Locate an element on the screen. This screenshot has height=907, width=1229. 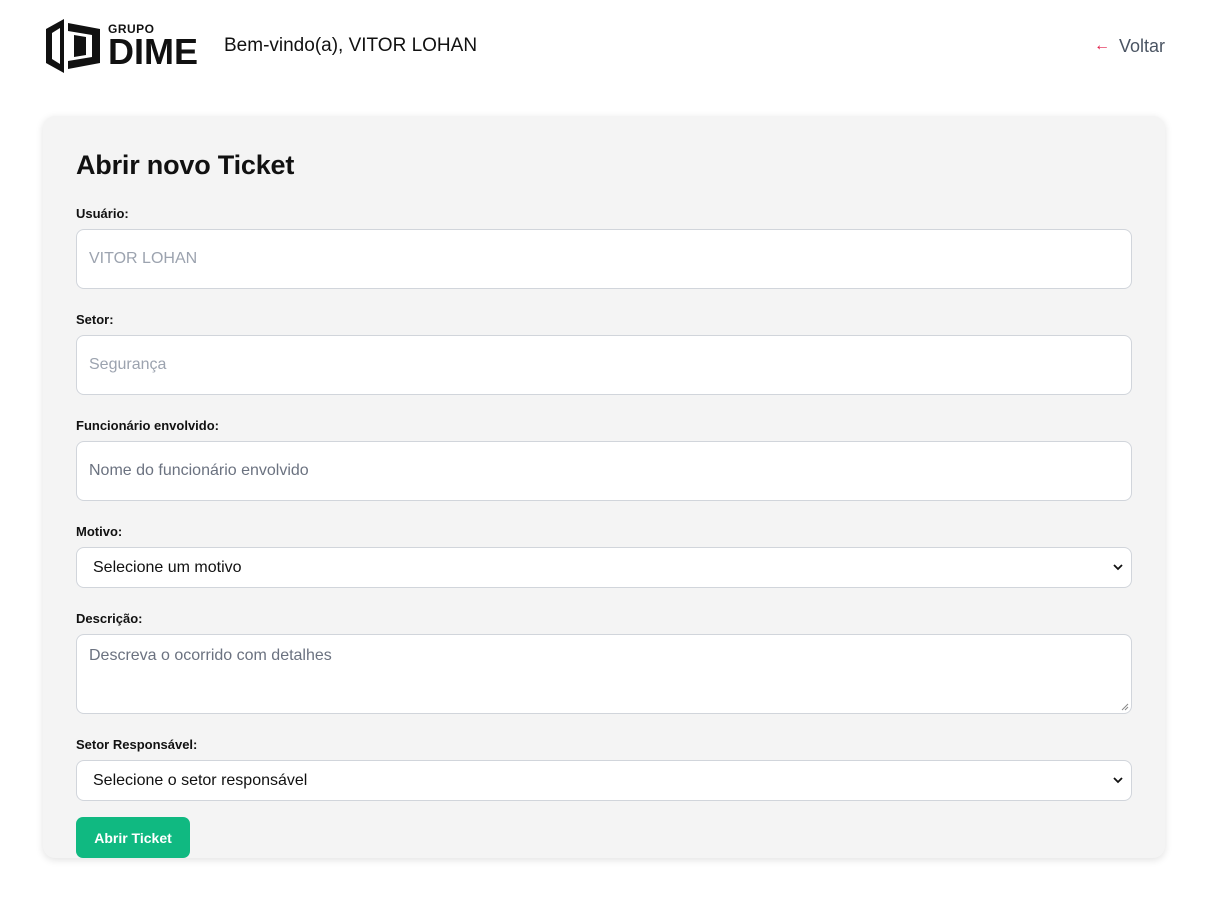
motivo-group: Motivo: Selecione um motivo is located at coordinates (604, 556).